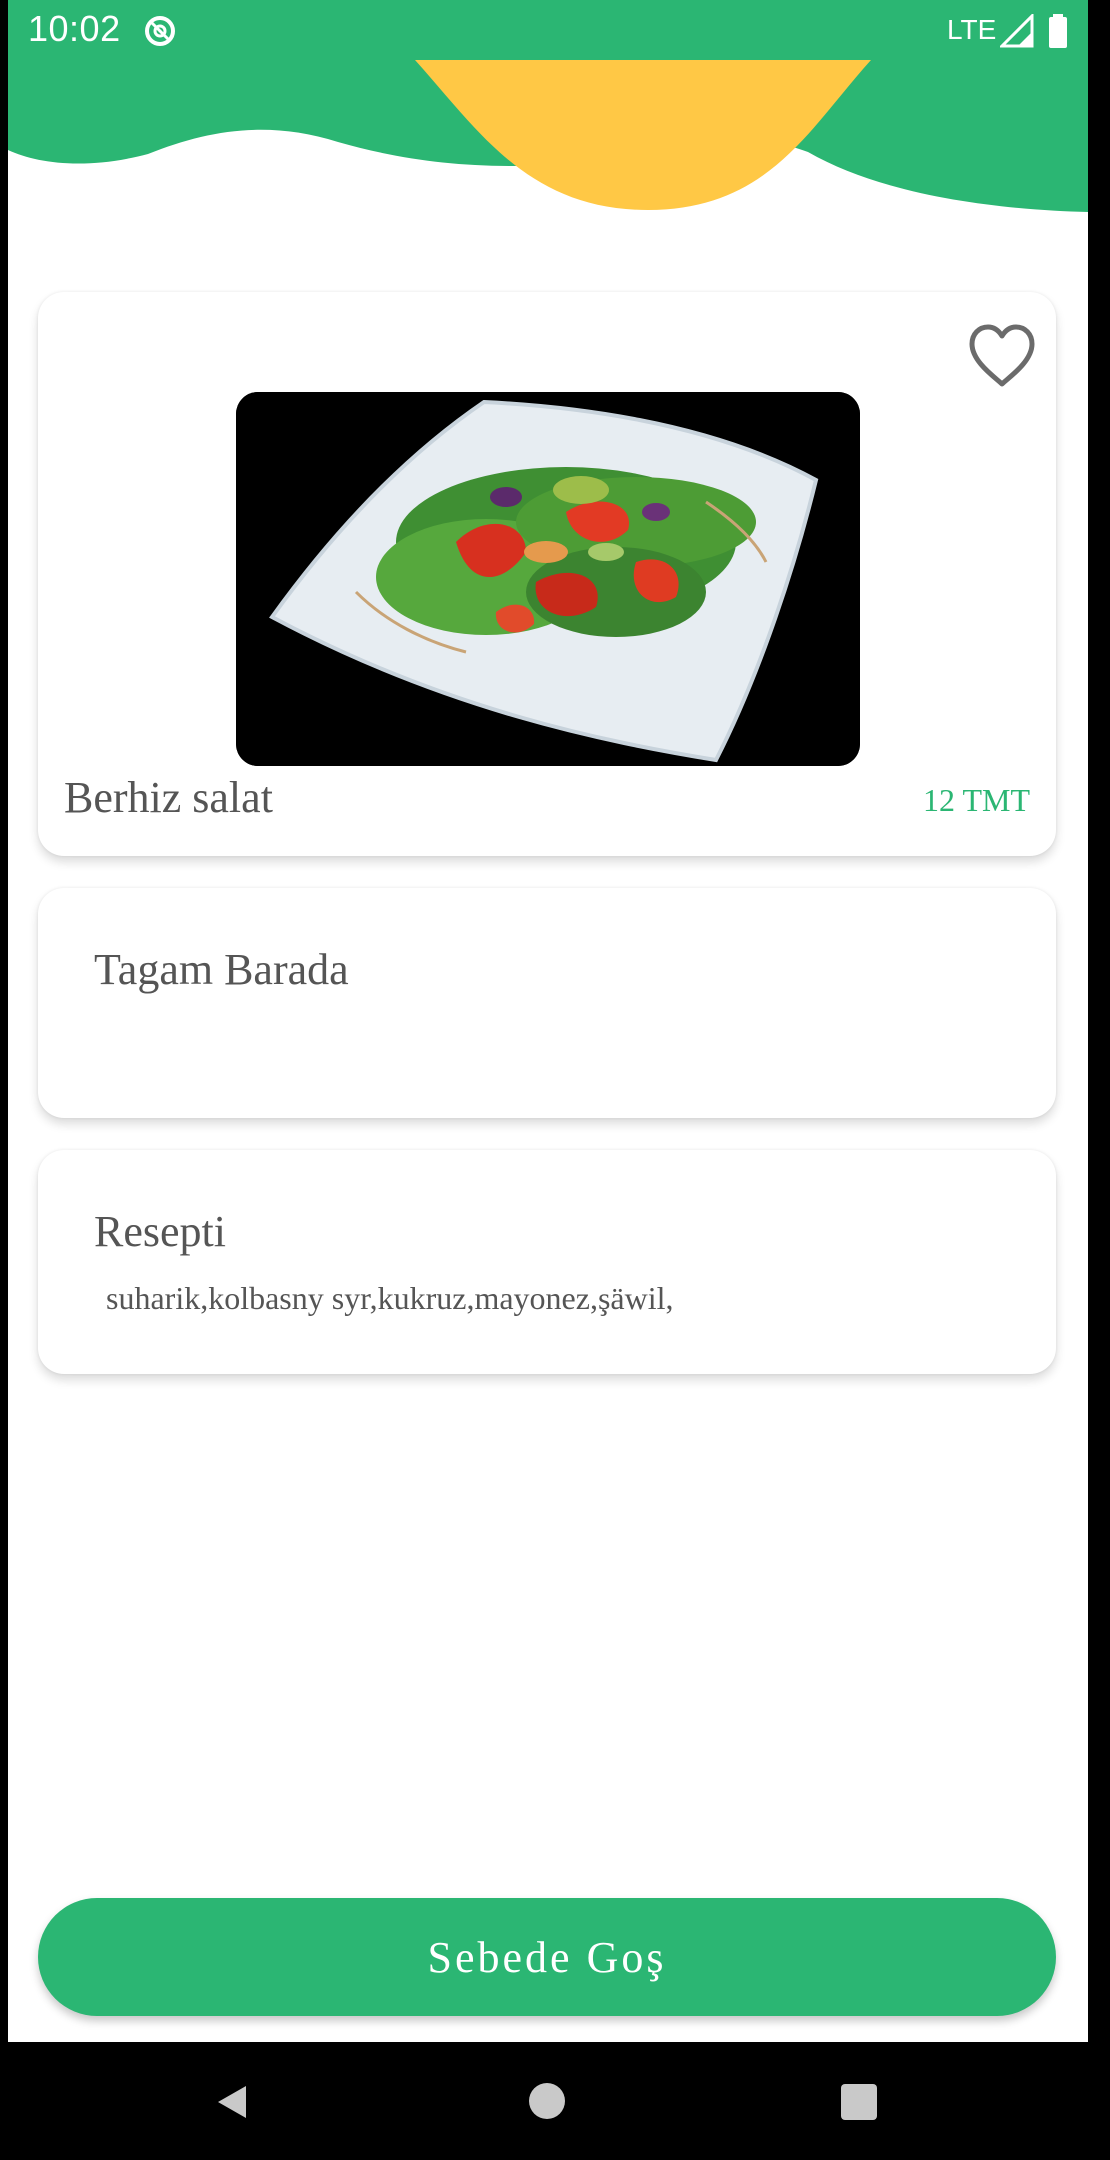 This screenshot has height=2160, width=1110. What do you see at coordinates (547, 1957) in the screenshot?
I see `add-to-cart-button: Sebede Goş` at bounding box center [547, 1957].